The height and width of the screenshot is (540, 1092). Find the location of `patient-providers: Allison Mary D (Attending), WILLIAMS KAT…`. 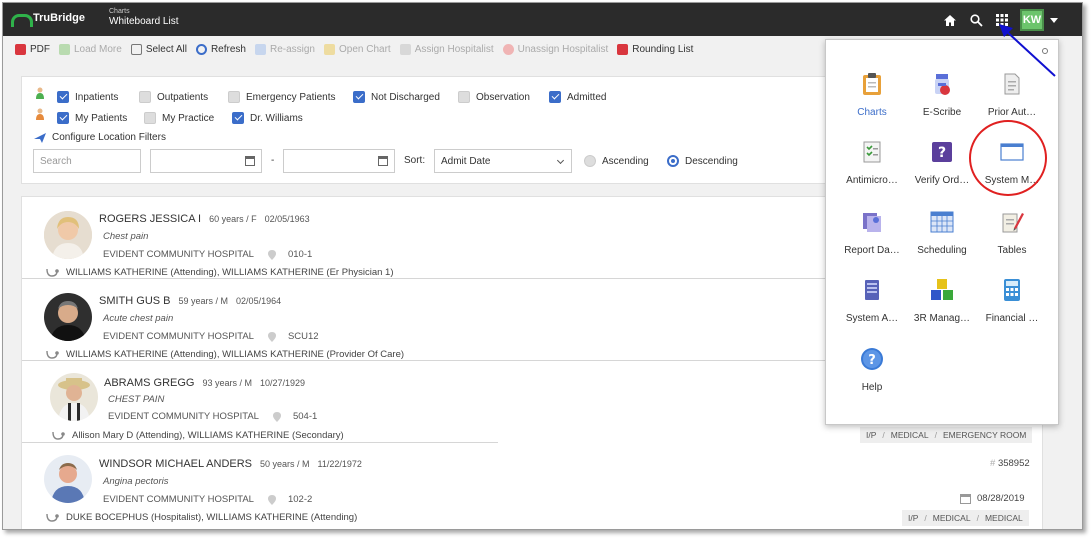

patient-providers: Allison Mary D (Attending), WILLIAMS KAT… is located at coordinates (198, 435).